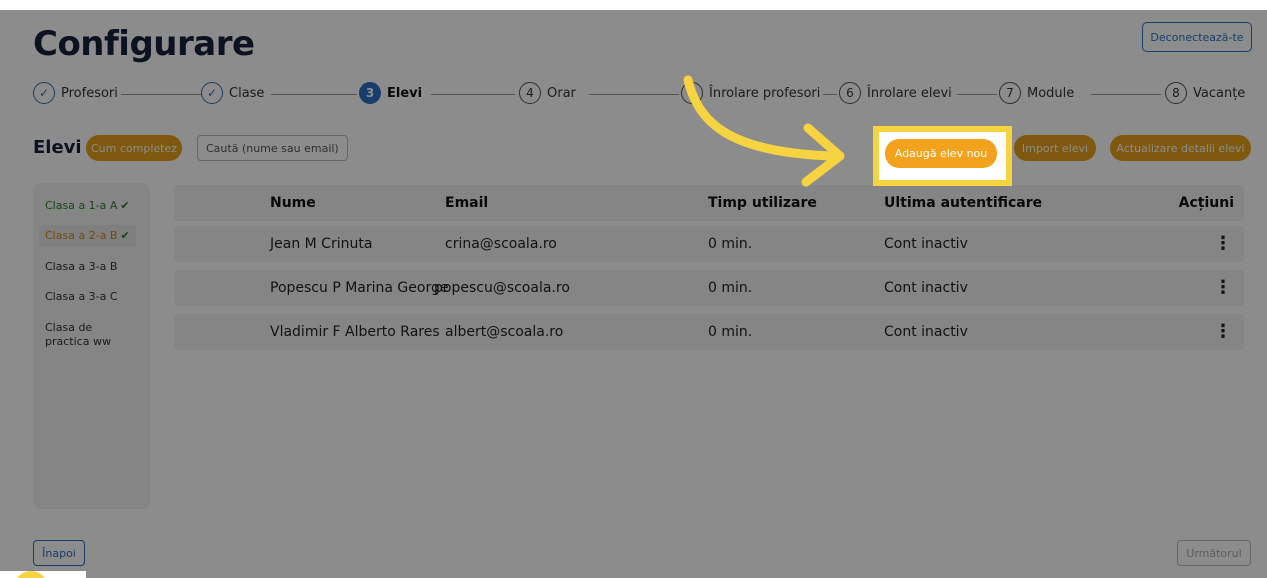 Image resolution: width=1267 pixels, height=578 pixels. What do you see at coordinates (561, 93) in the screenshot?
I see `step-label: Orar` at bounding box center [561, 93].